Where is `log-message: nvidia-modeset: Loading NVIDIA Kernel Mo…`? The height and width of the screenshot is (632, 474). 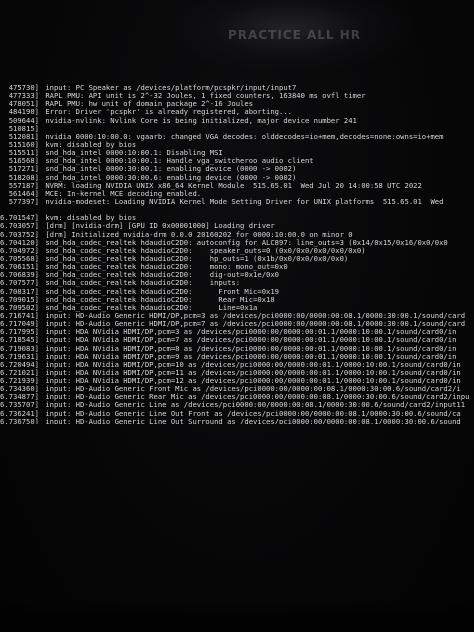 log-message: nvidia-modeset: Loading NVIDIA Kernel Mo… is located at coordinates (242, 201).